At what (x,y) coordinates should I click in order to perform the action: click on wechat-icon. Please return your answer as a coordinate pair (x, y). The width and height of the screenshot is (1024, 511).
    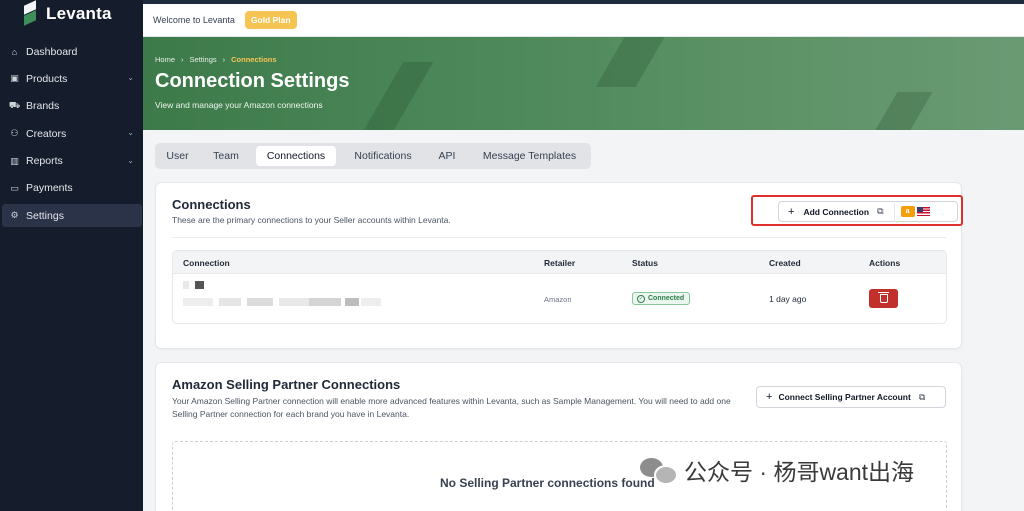
    Looking at the image, I should click on (659, 470).